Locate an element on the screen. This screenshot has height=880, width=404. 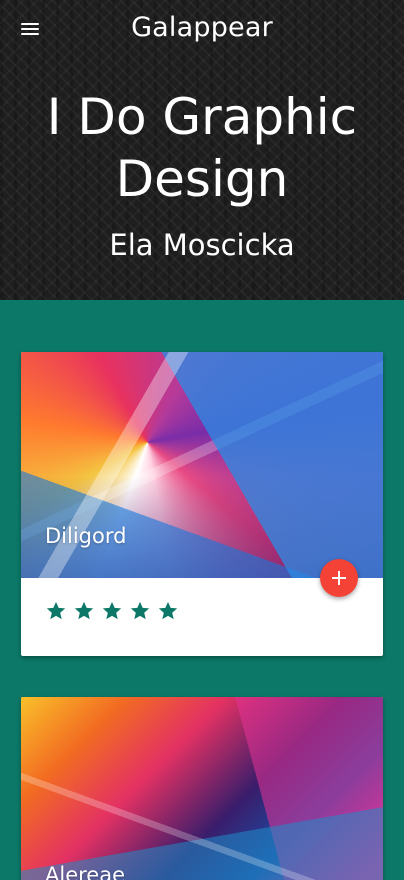
hero-title: I Do Graphic Design is located at coordinates (202, 148).